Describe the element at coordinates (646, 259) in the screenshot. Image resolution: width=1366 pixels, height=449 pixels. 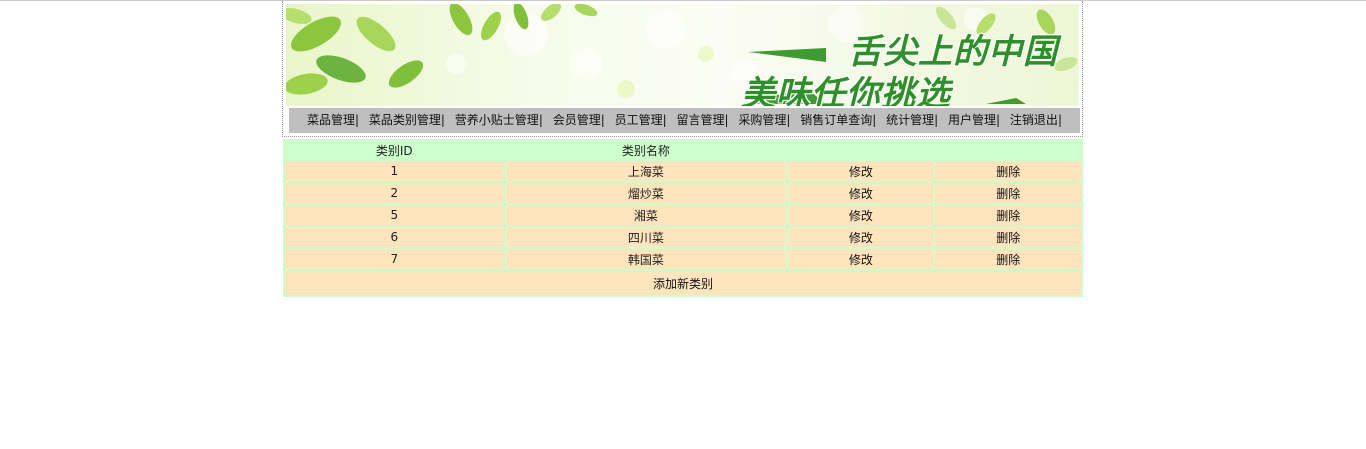
I see `category-name: 韩国菜` at that location.